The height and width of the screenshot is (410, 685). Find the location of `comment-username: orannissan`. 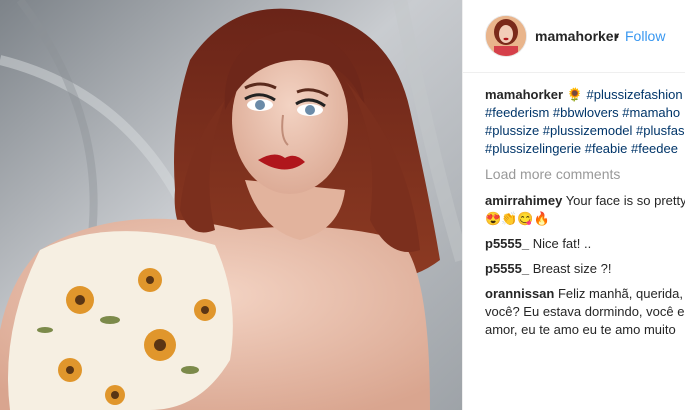

comment-username: orannissan is located at coordinates (519, 293).